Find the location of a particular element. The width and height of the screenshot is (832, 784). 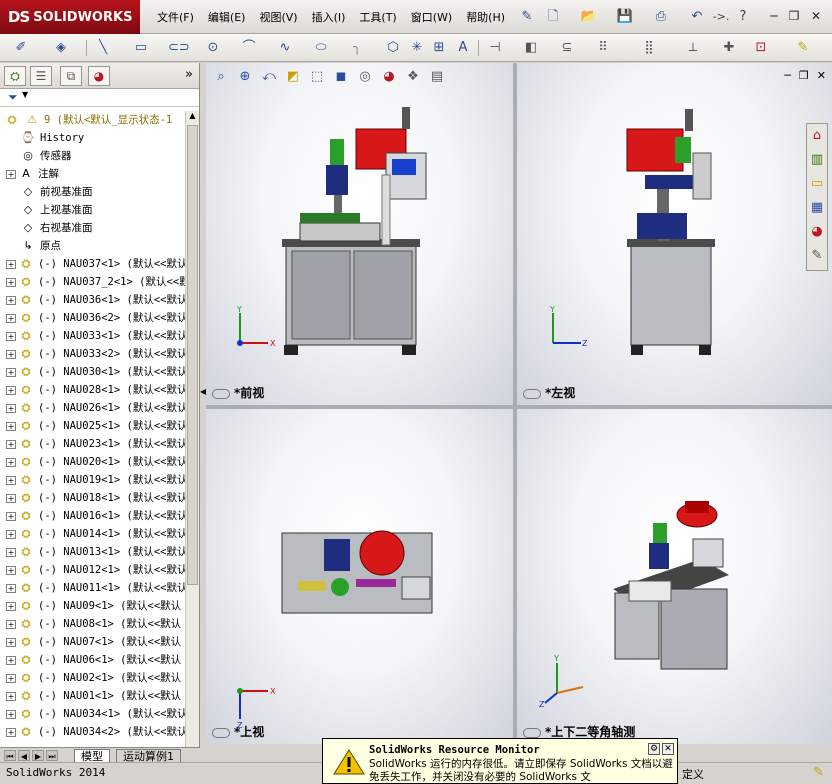

tree-component: + ⛭ (-) NAU014<1> (默认<<默认 is located at coordinates (93, 534).